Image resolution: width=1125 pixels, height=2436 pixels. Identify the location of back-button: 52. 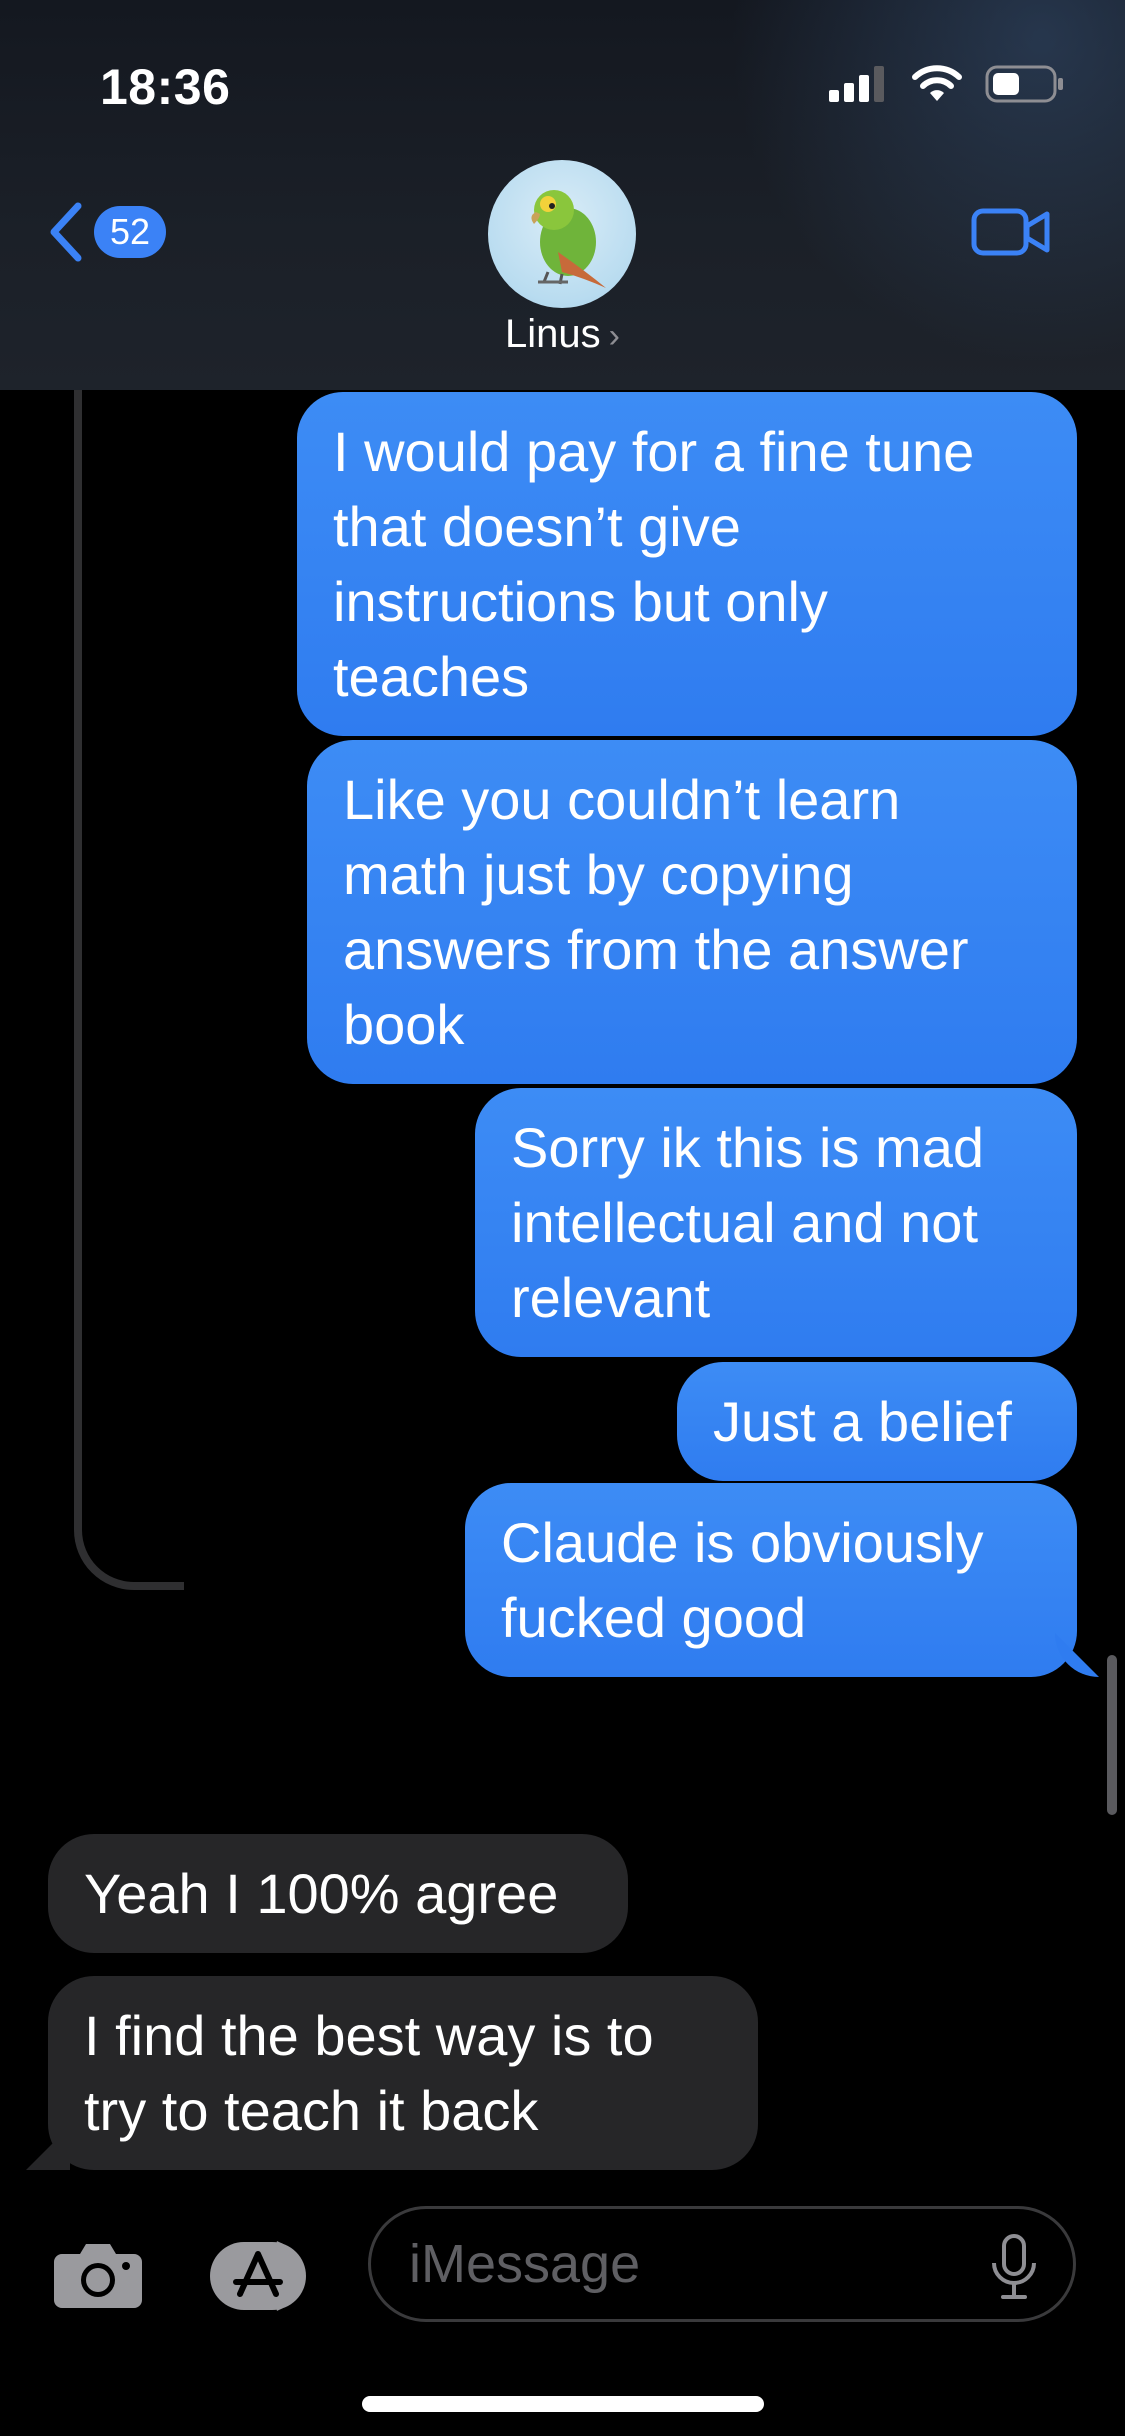
(106, 232).